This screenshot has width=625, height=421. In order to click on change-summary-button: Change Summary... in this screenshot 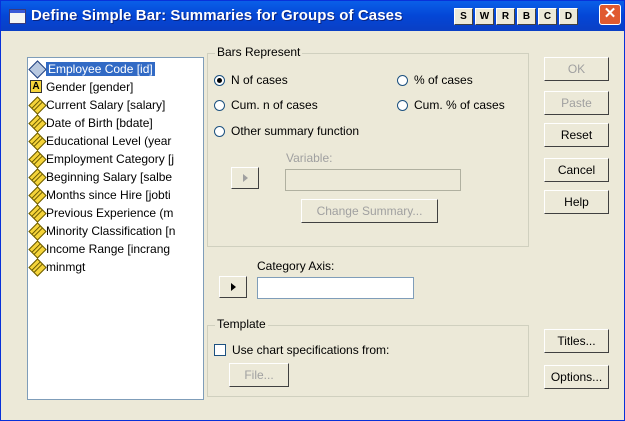, I will do `click(369, 211)`.